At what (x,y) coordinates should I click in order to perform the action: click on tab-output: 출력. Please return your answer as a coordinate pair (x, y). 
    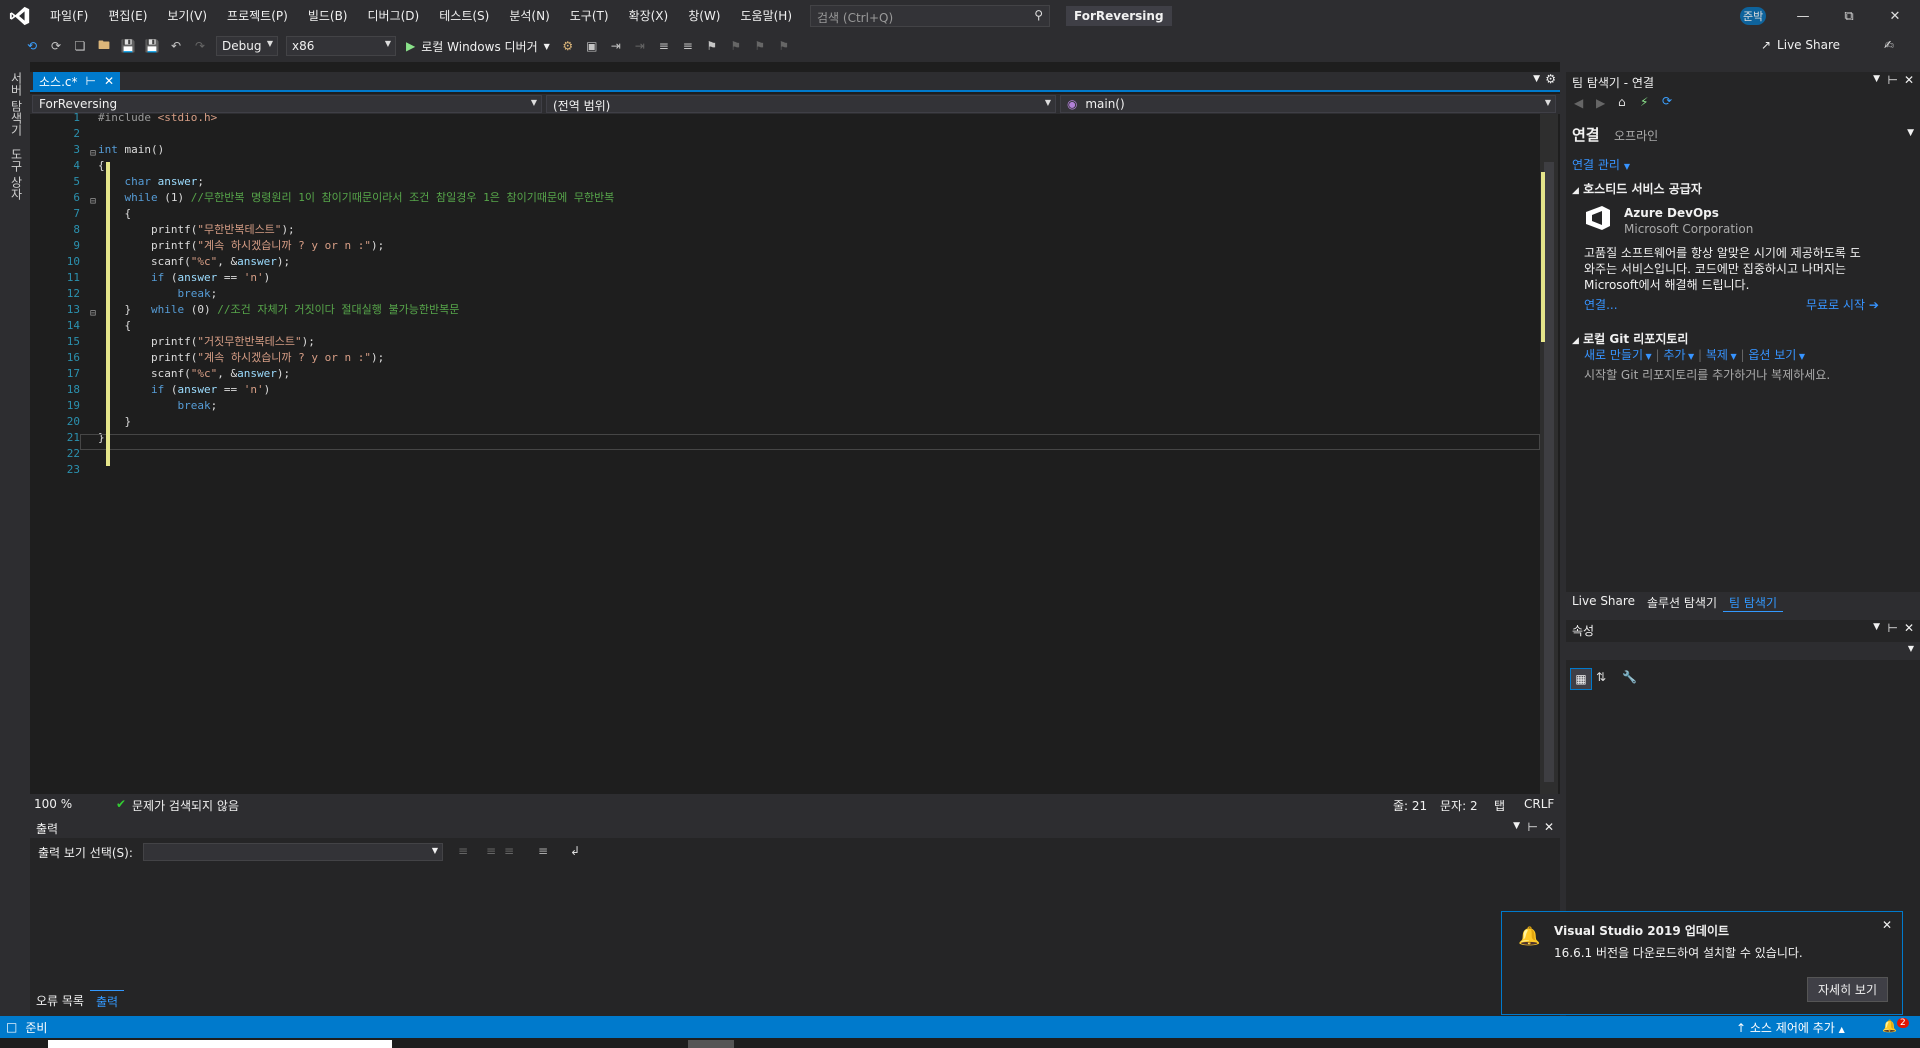
    Looking at the image, I should click on (107, 1000).